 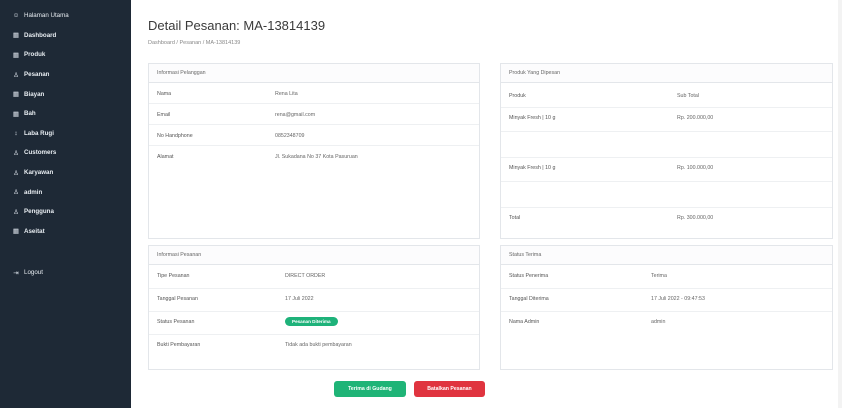 What do you see at coordinates (449, 389) in the screenshot?
I see `cancel-order-button: Batalkan Pesanan` at bounding box center [449, 389].